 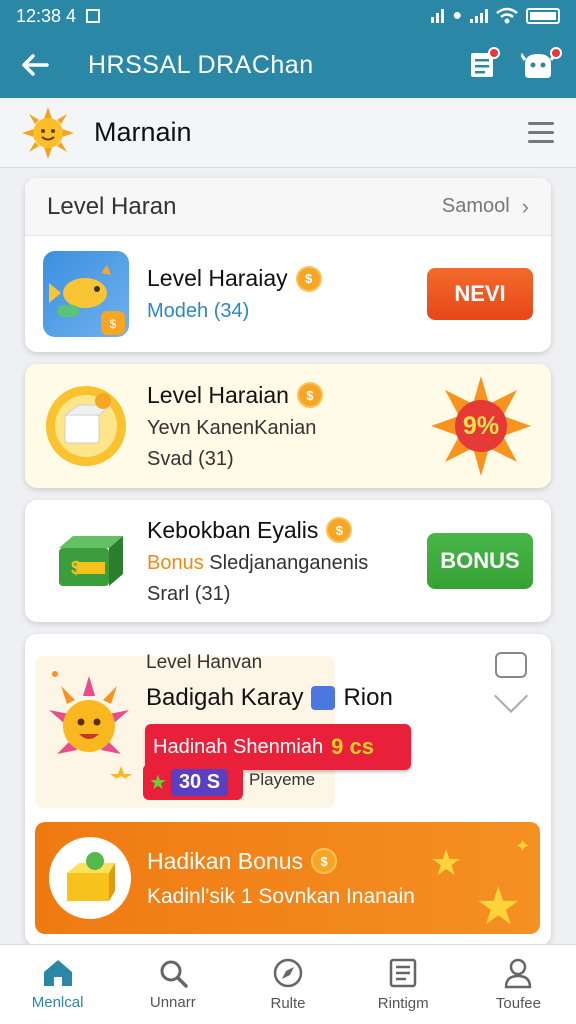 What do you see at coordinates (225, 860) in the screenshot?
I see `promo-title: Hadikan Bonus` at bounding box center [225, 860].